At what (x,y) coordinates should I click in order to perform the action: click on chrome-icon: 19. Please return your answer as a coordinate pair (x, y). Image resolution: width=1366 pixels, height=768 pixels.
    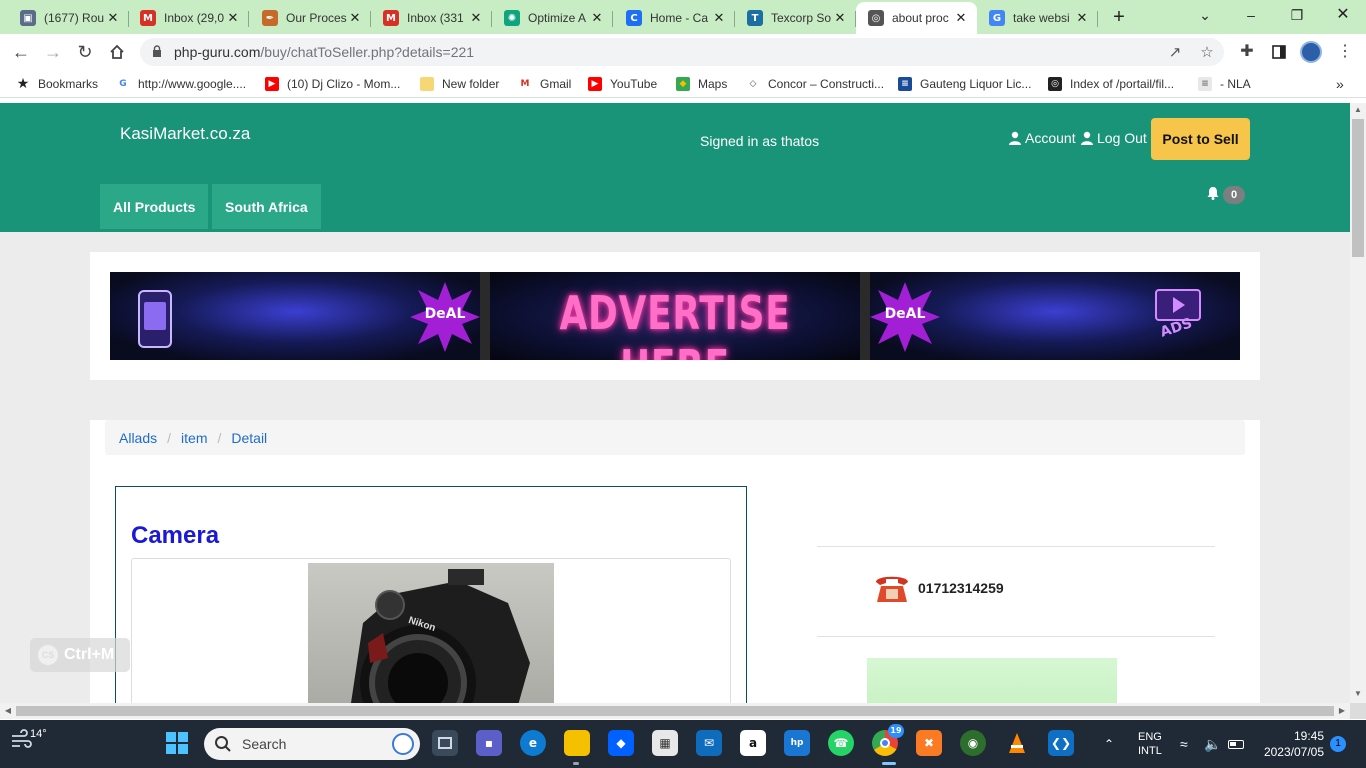
    Looking at the image, I should click on (888, 740).